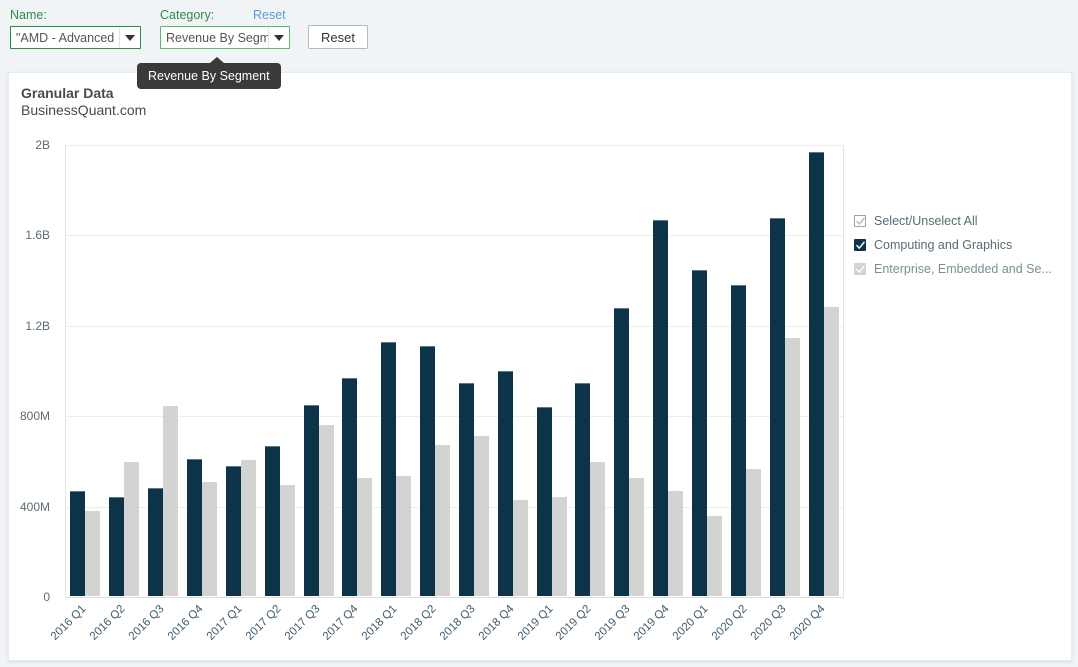 The image size is (1078, 667). I want to click on x-axis-tick-label: 2016 Q2, so click(108, 623).